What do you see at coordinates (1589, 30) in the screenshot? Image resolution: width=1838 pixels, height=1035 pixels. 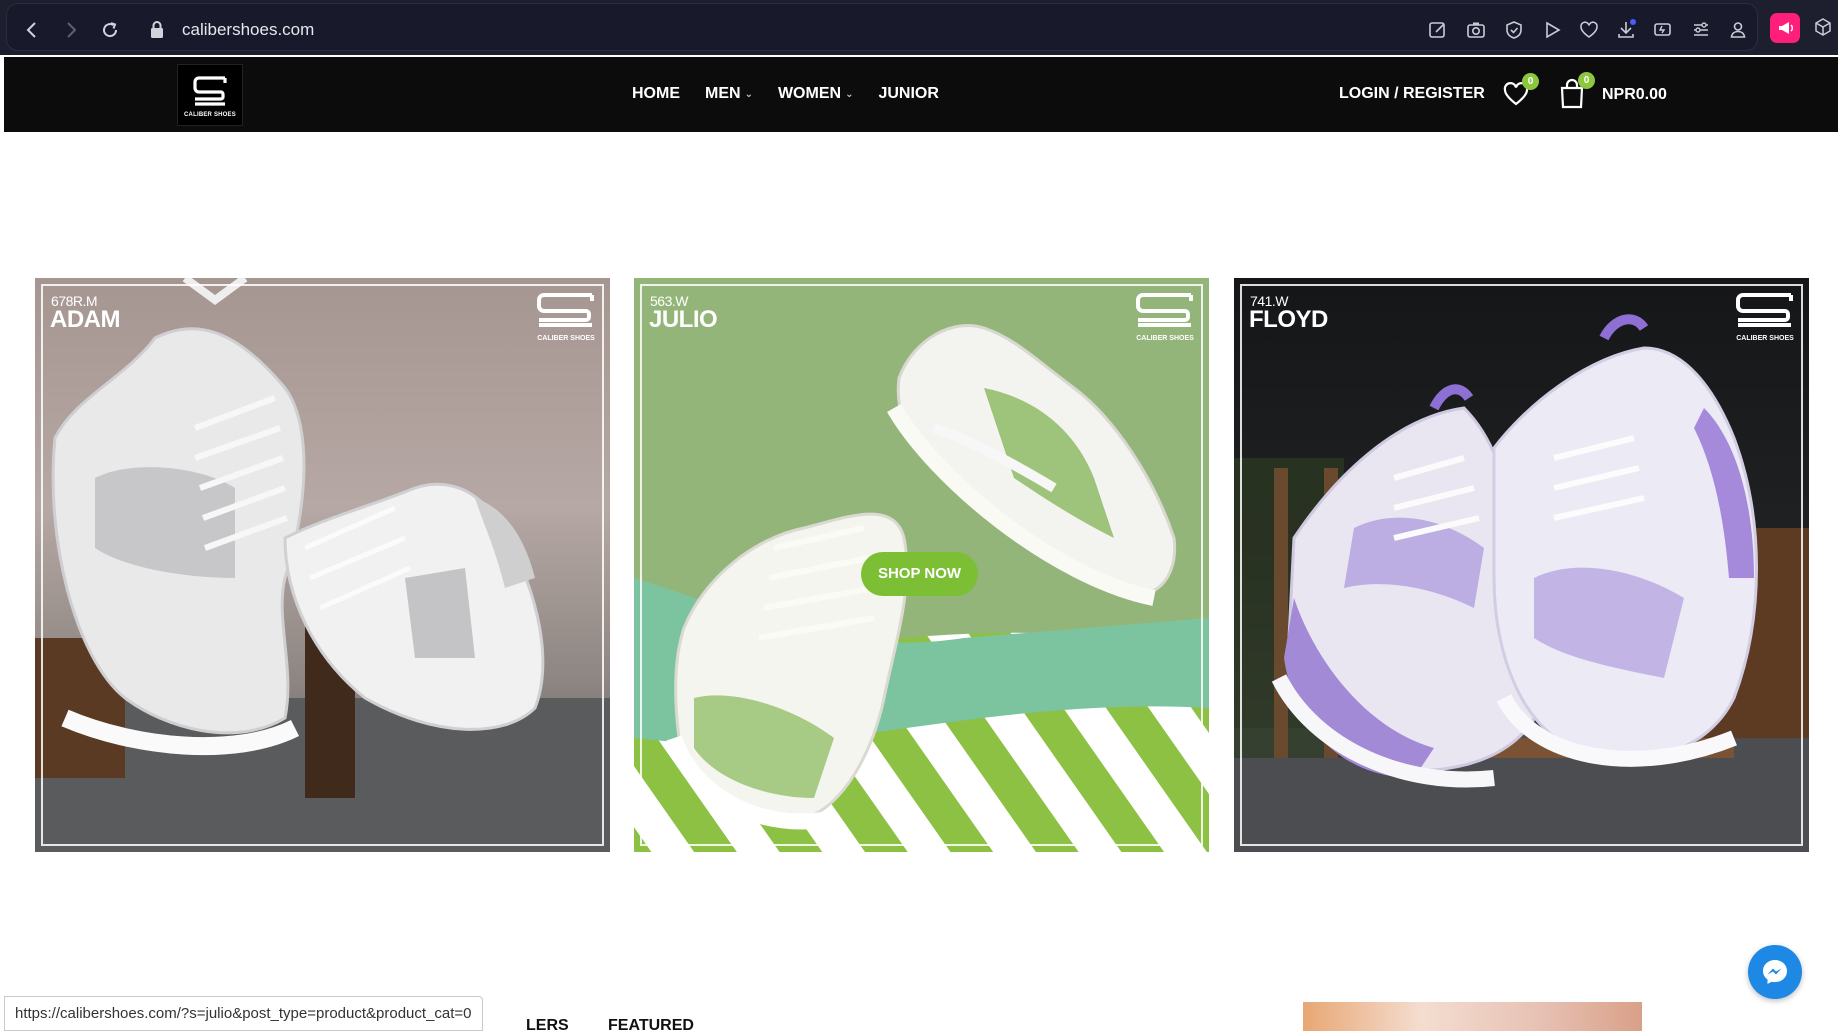 I see `heart-icon` at bounding box center [1589, 30].